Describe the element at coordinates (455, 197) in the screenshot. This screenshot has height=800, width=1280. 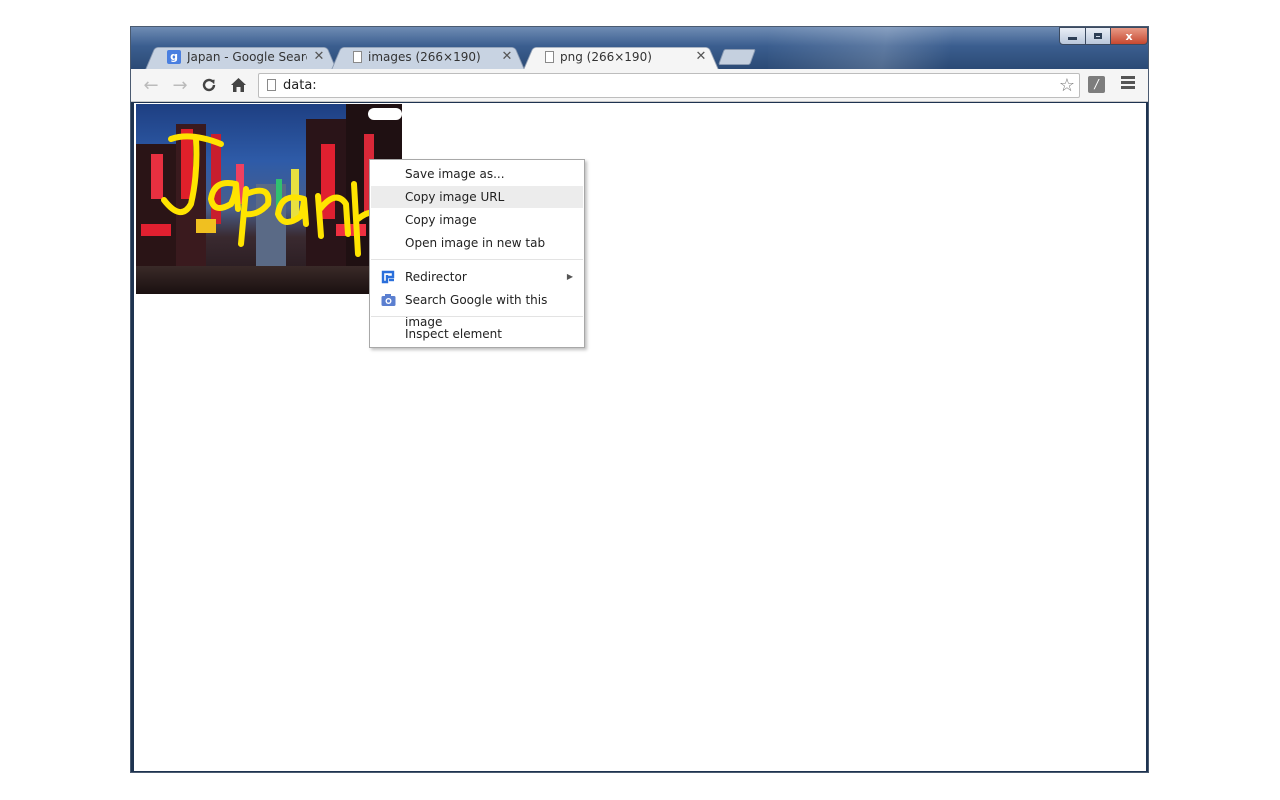
I see `menu-item-label: Copy image URL` at that location.